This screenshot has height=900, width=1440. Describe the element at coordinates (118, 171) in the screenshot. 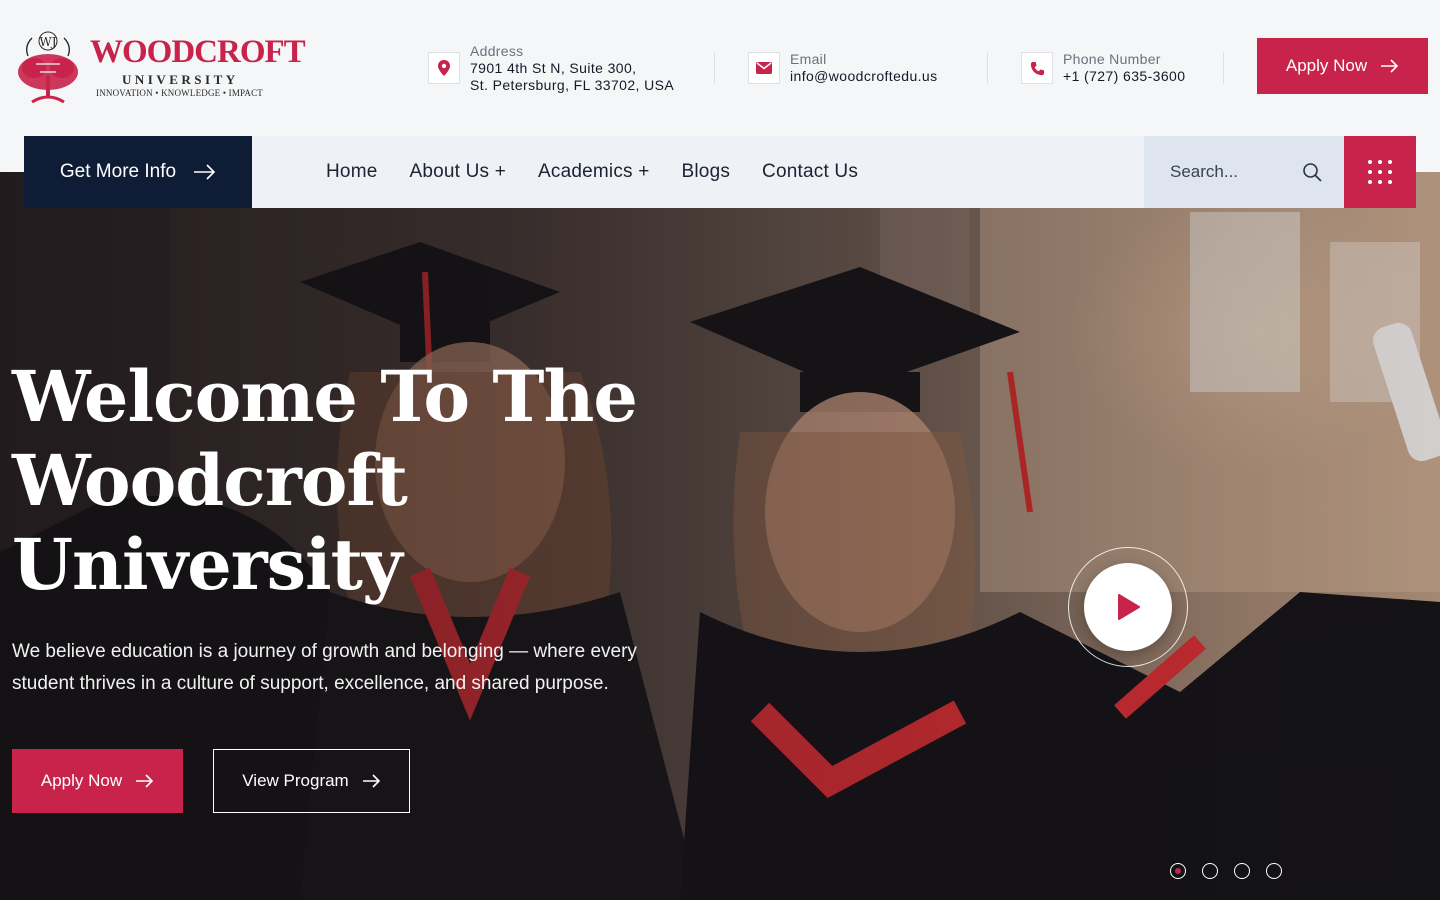

I see `get-more-info-label: Get More Info` at that location.